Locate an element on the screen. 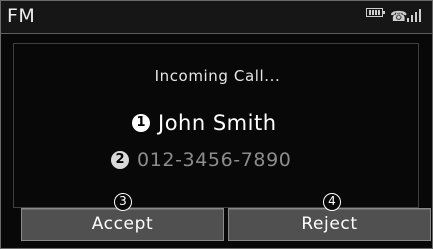 This screenshot has height=249, width=433. callout-marker-4: 4 is located at coordinates (332, 202).